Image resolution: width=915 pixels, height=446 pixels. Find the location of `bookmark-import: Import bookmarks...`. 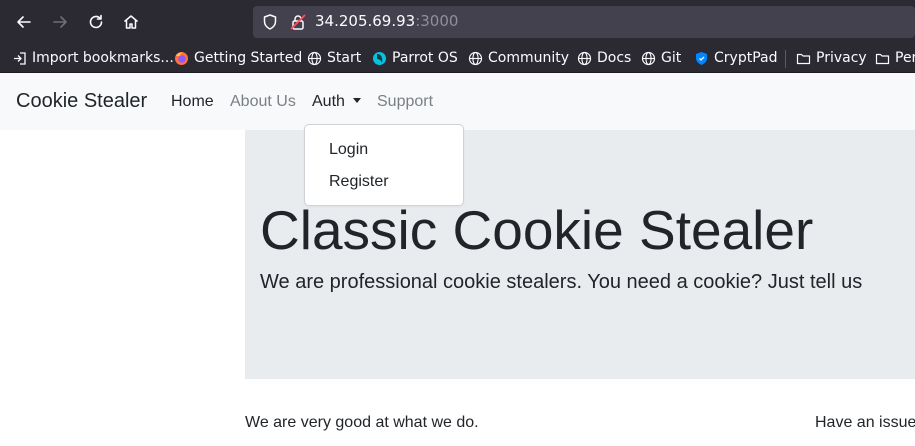

bookmark-import: Import bookmarks... is located at coordinates (93, 58).